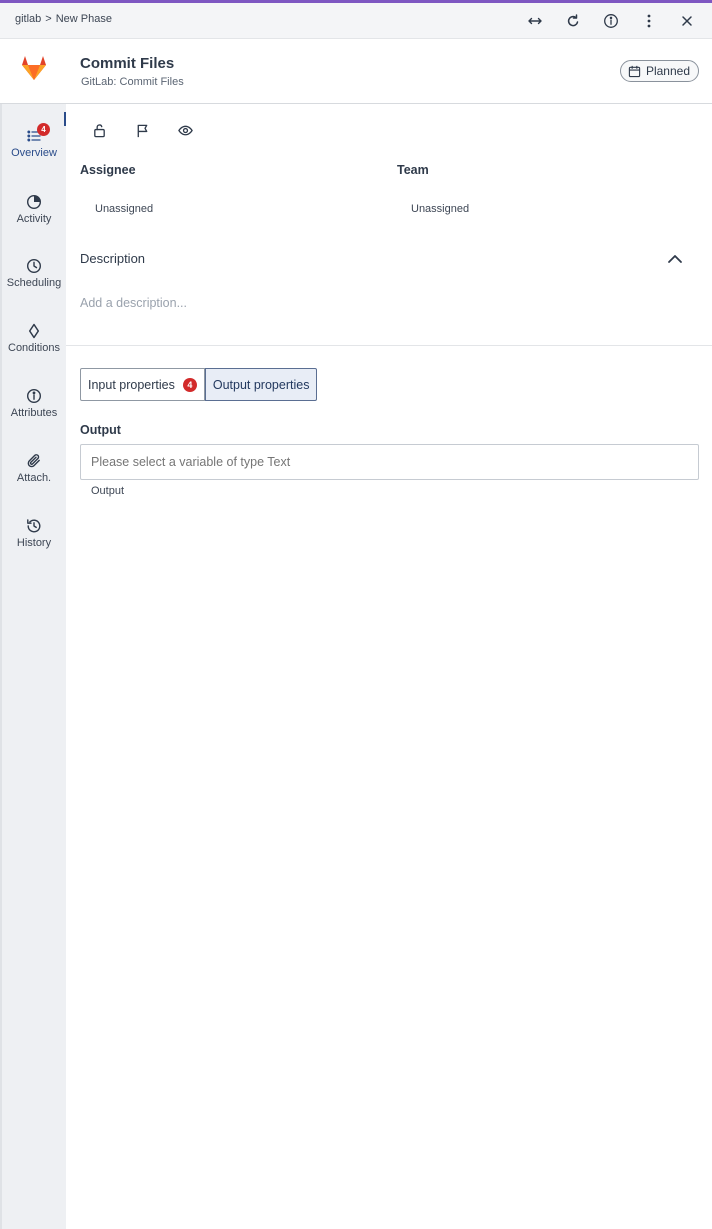 The image size is (712, 1229). Describe the element at coordinates (28, 19) in the screenshot. I see `breadcrumb-root: gitlab` at that location.